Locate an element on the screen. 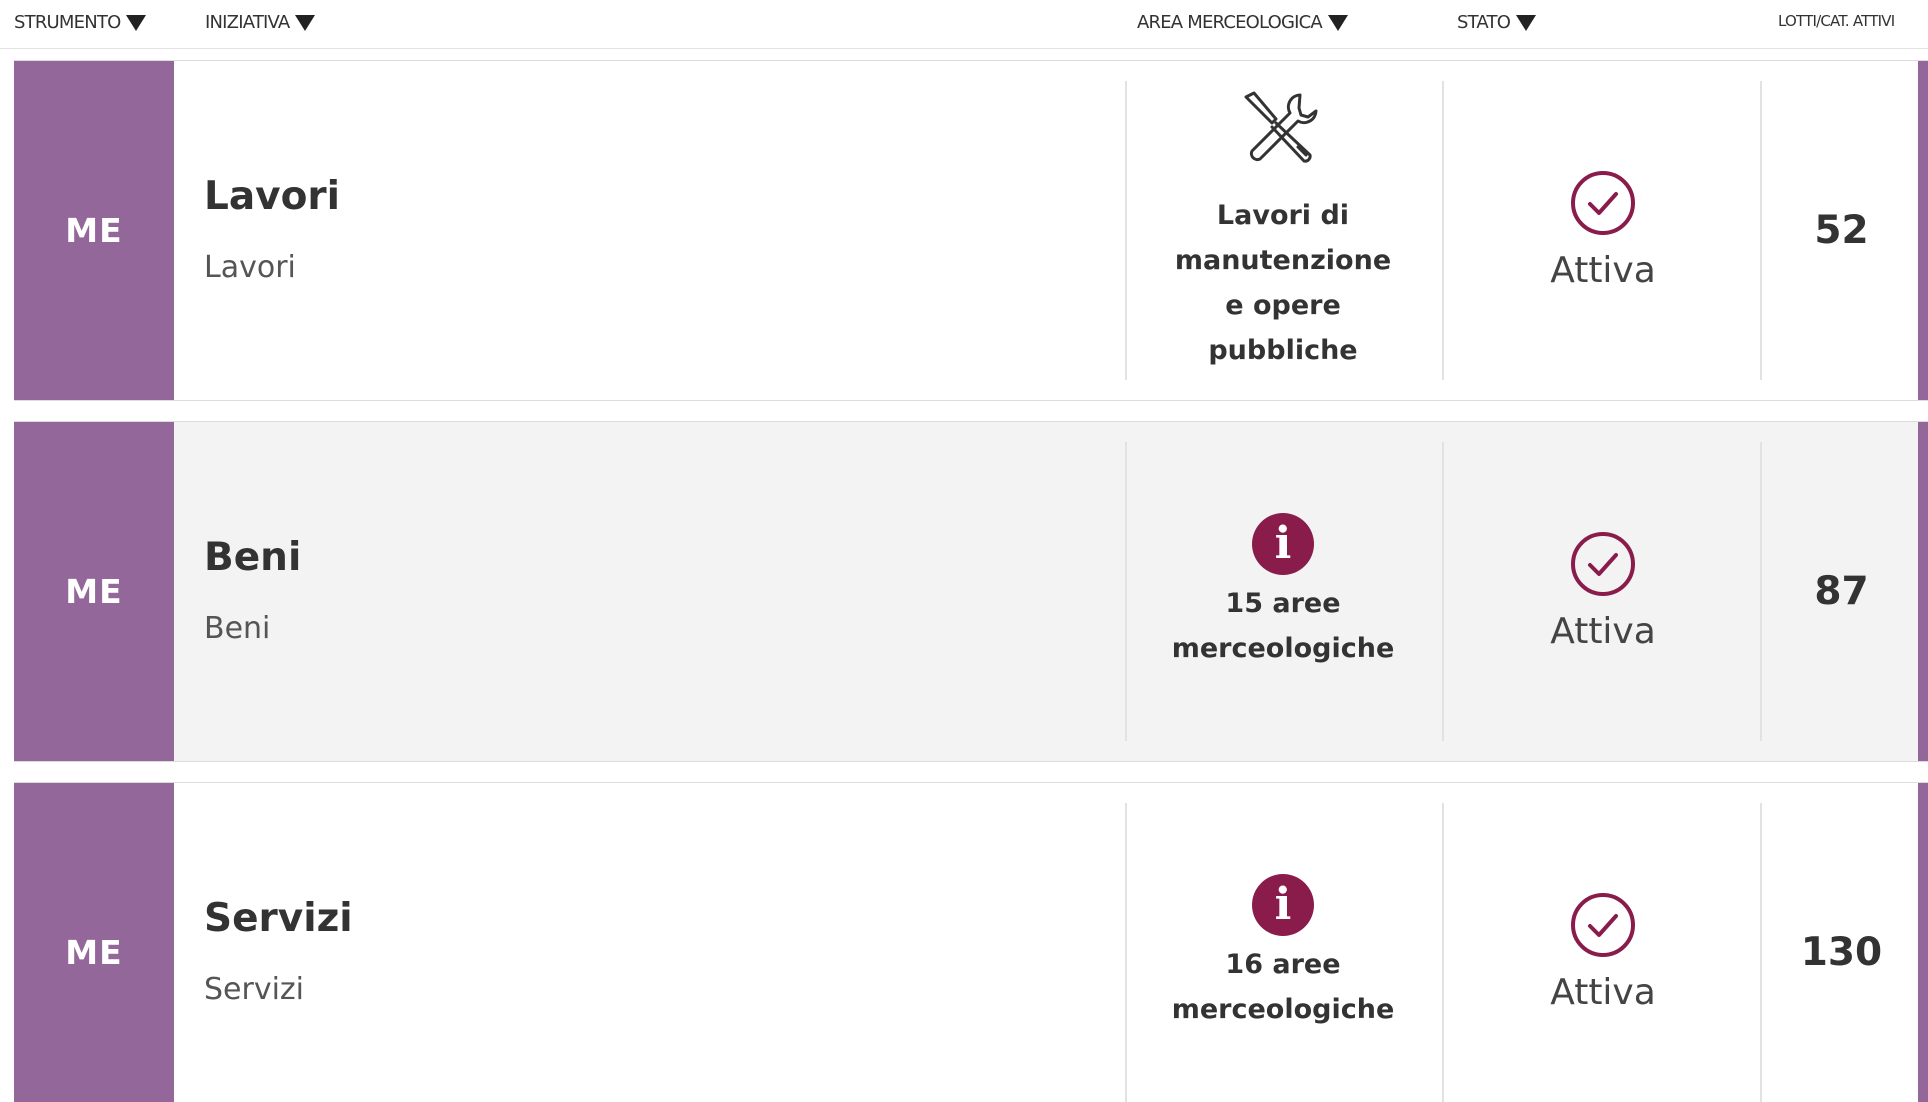  sort-strumento: STRUMENTO is located at coordinates (80, 22).